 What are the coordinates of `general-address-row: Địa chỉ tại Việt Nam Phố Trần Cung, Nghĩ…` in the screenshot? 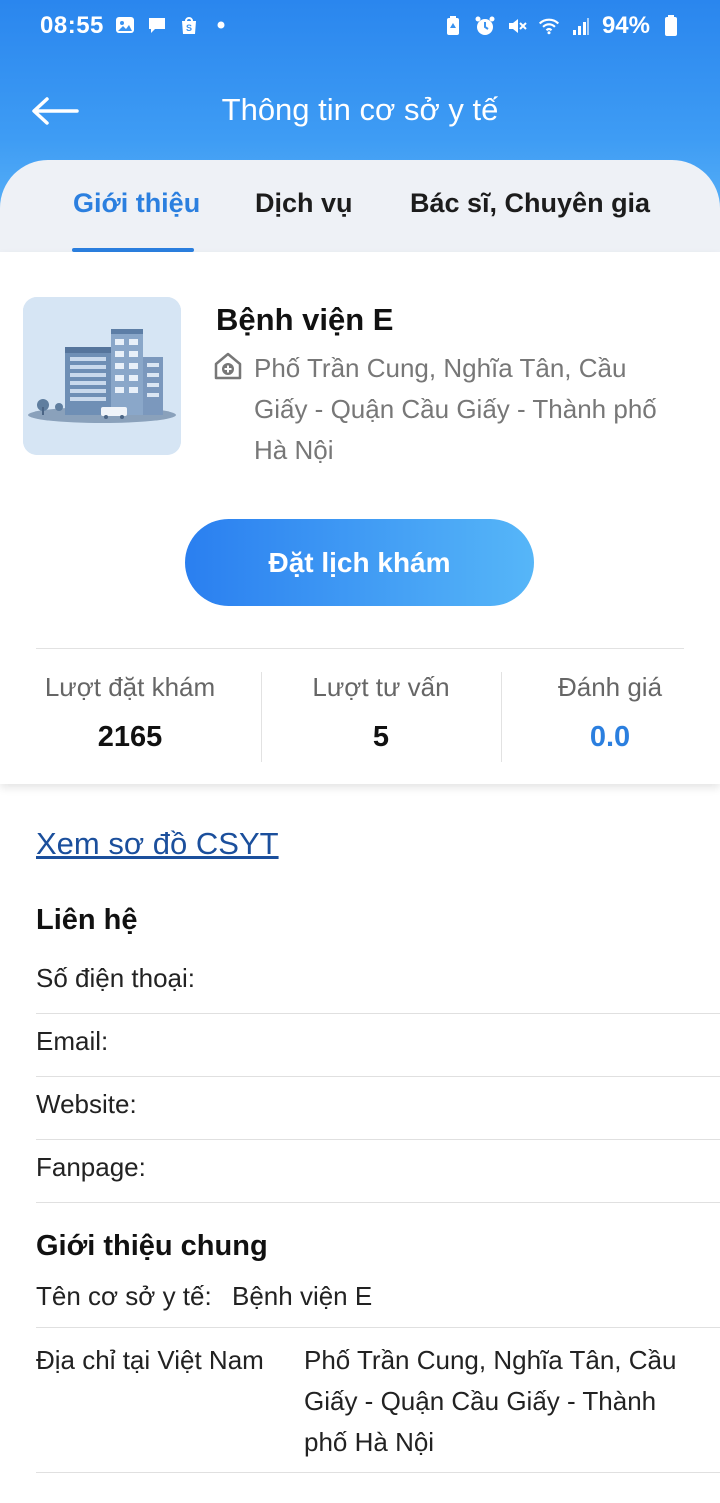 It's located at (378, 1409).